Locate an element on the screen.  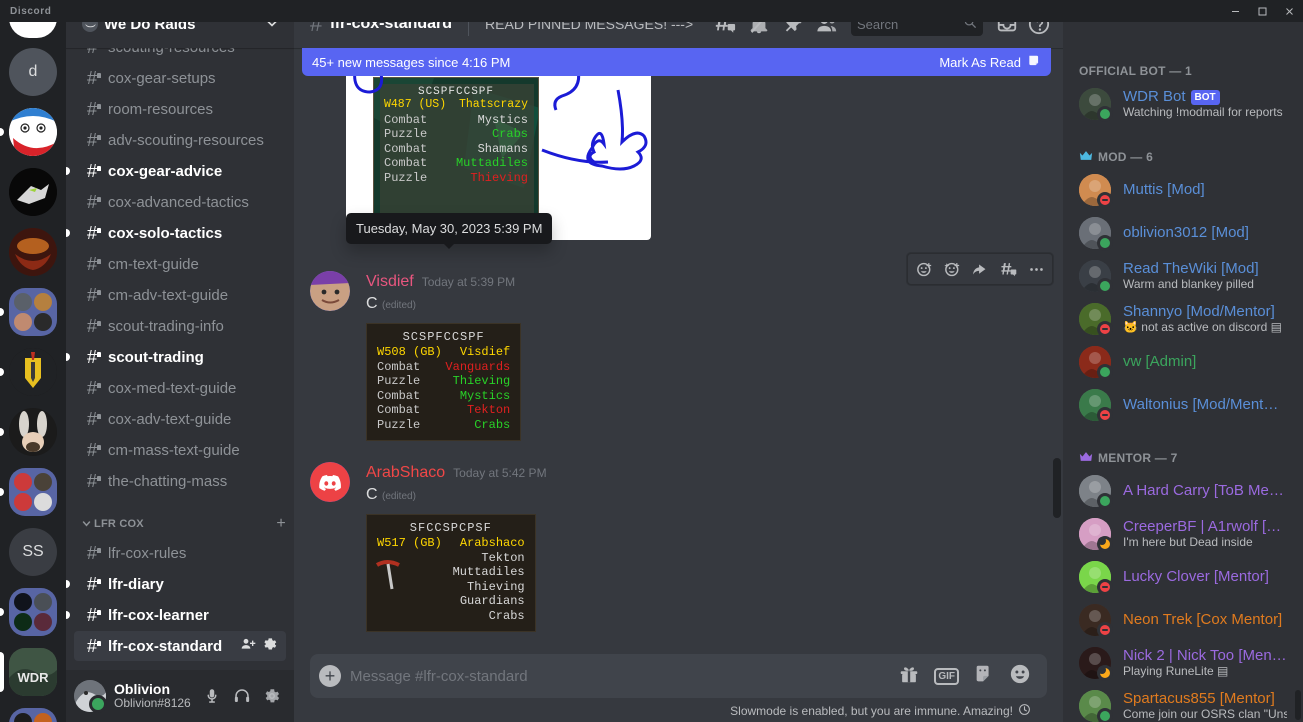
sidebar-channel-lfr-cox-learner: # lfr-cox-learner is located at coordinates (176, 615).